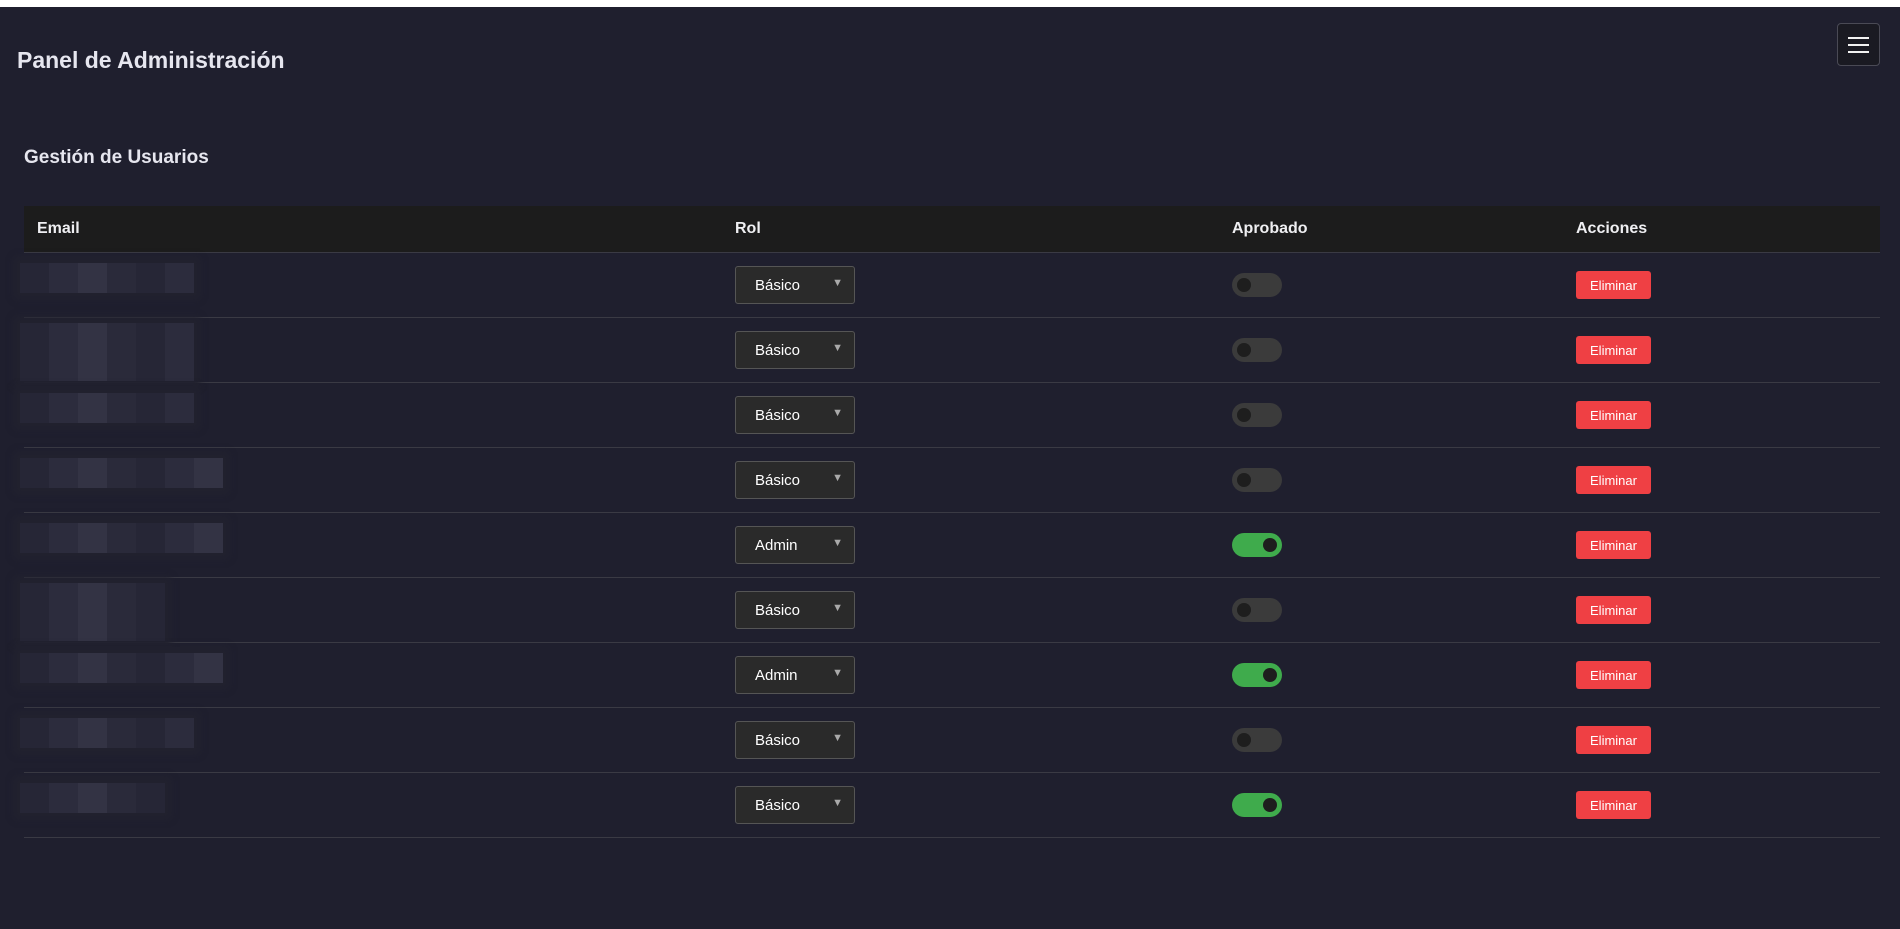 This screenshot has width=1900, height=929. What do you see at coordinates (151, 60) in the screenshot?
I see `page-title: Panel de Administración` at bounding box center [151, 60].